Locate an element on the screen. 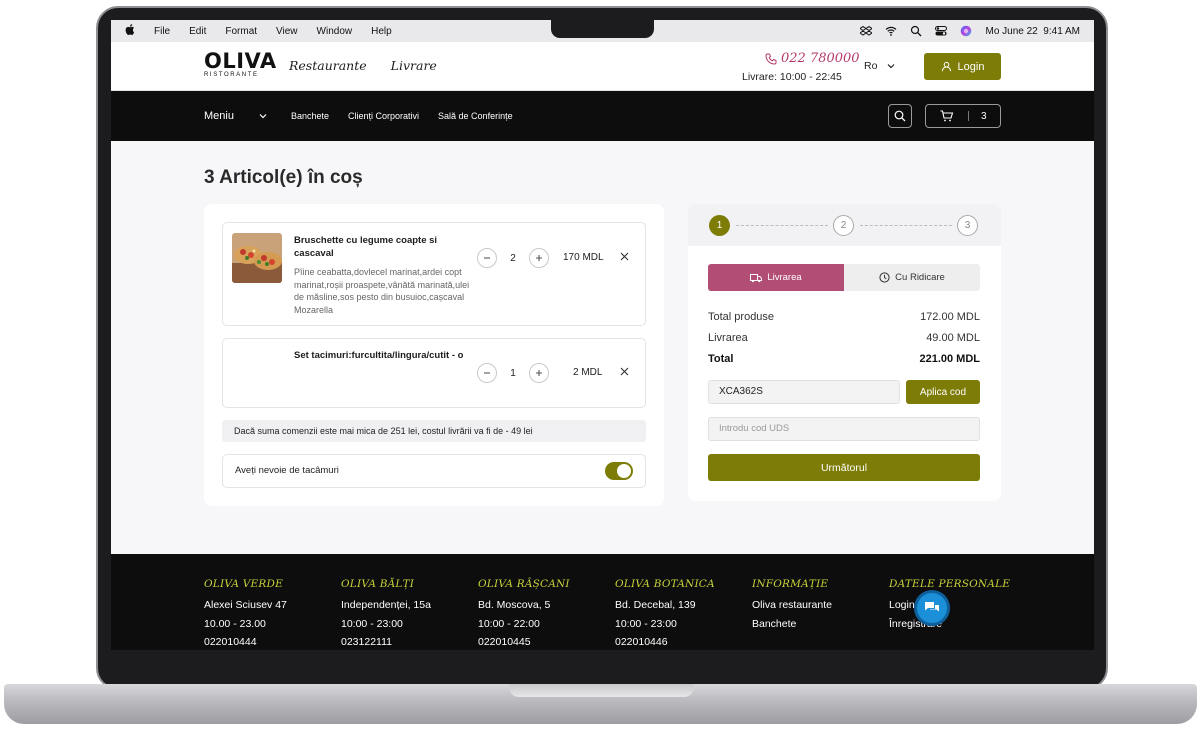 The image size is (1201, 729). footer-heading: OLIVA VERDE is located at coordinates (243, 584).